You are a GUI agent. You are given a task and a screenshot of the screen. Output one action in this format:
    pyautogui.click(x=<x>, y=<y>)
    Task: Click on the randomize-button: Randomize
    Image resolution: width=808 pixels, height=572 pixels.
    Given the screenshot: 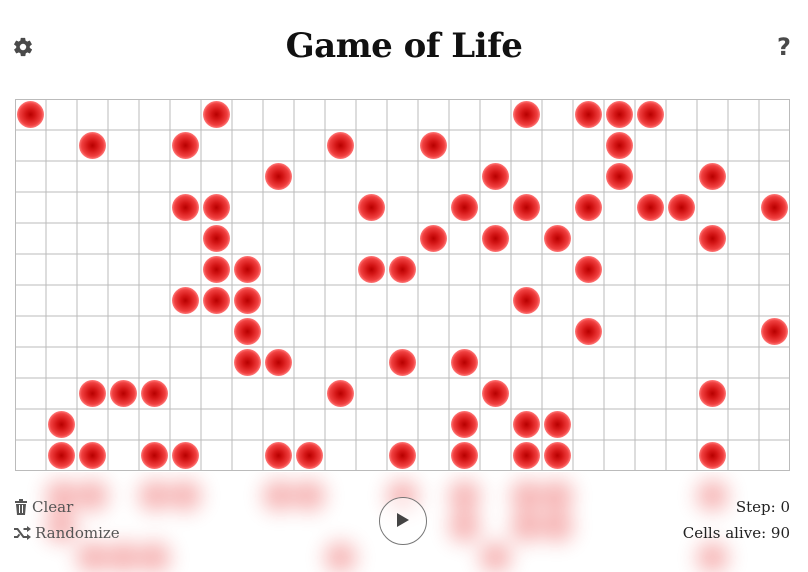 What is the action you would take?
    pyautogui.click(x=67, y=533)
    